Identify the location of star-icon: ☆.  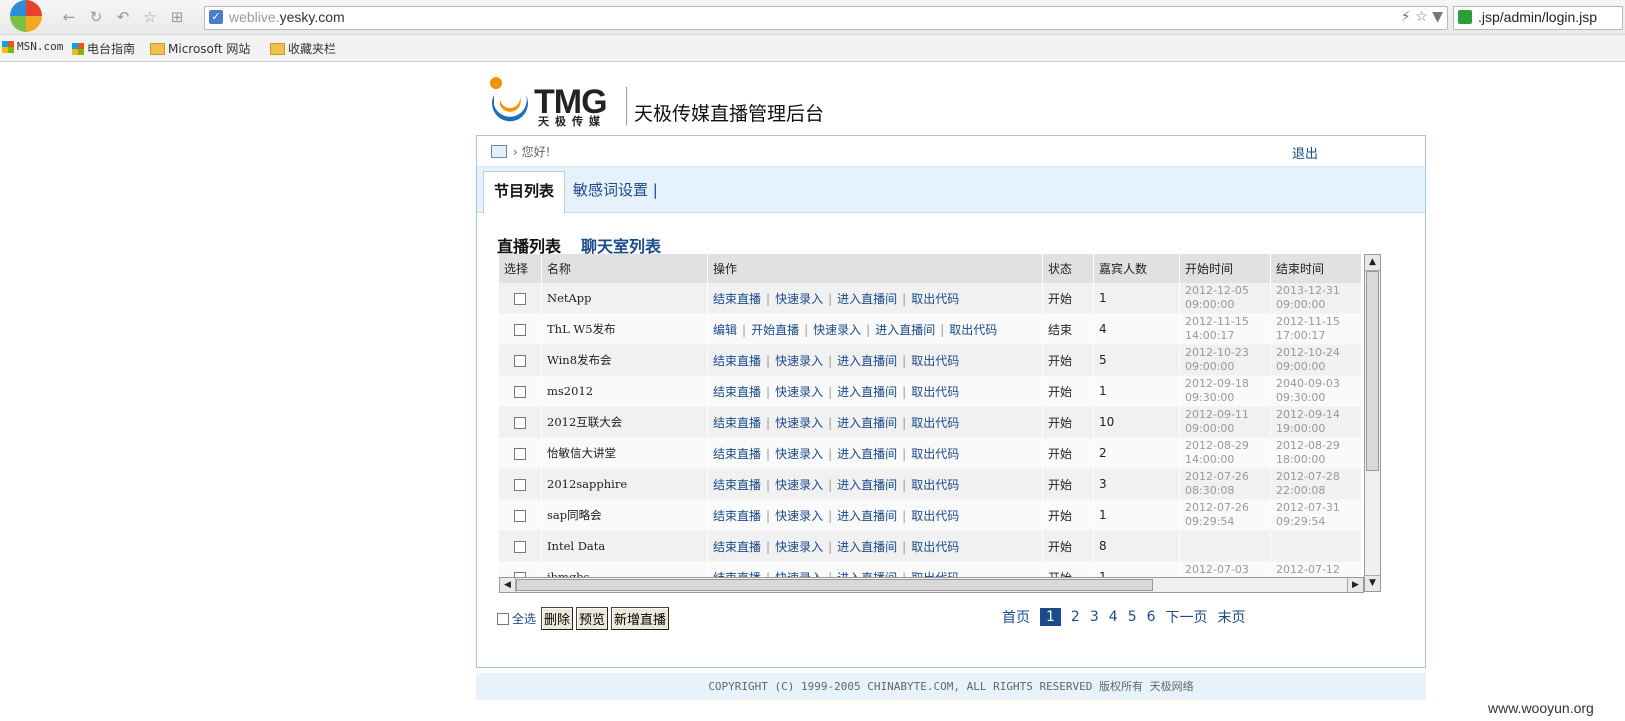
(1421, 17).